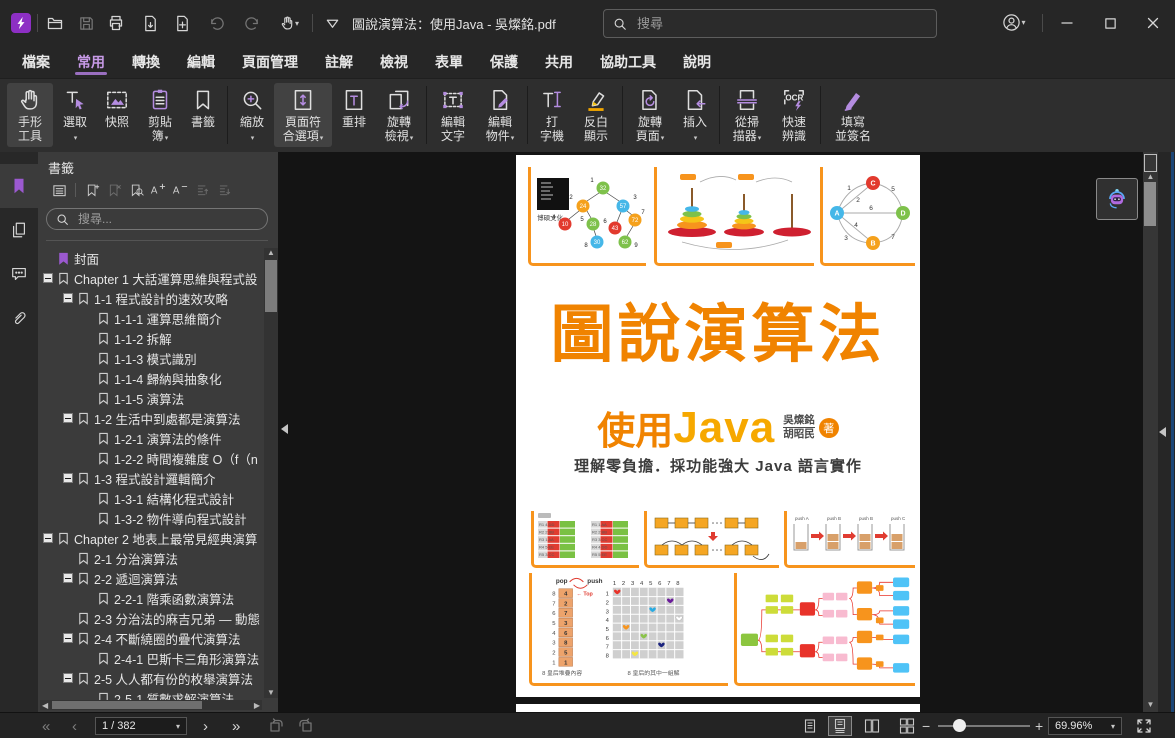 Image resolution: width=1175 pixels, height=738 pixels. Describe the element at coordinates (1162, 432) in the screenshot. I see `collapse-right-panel-button` at that location.